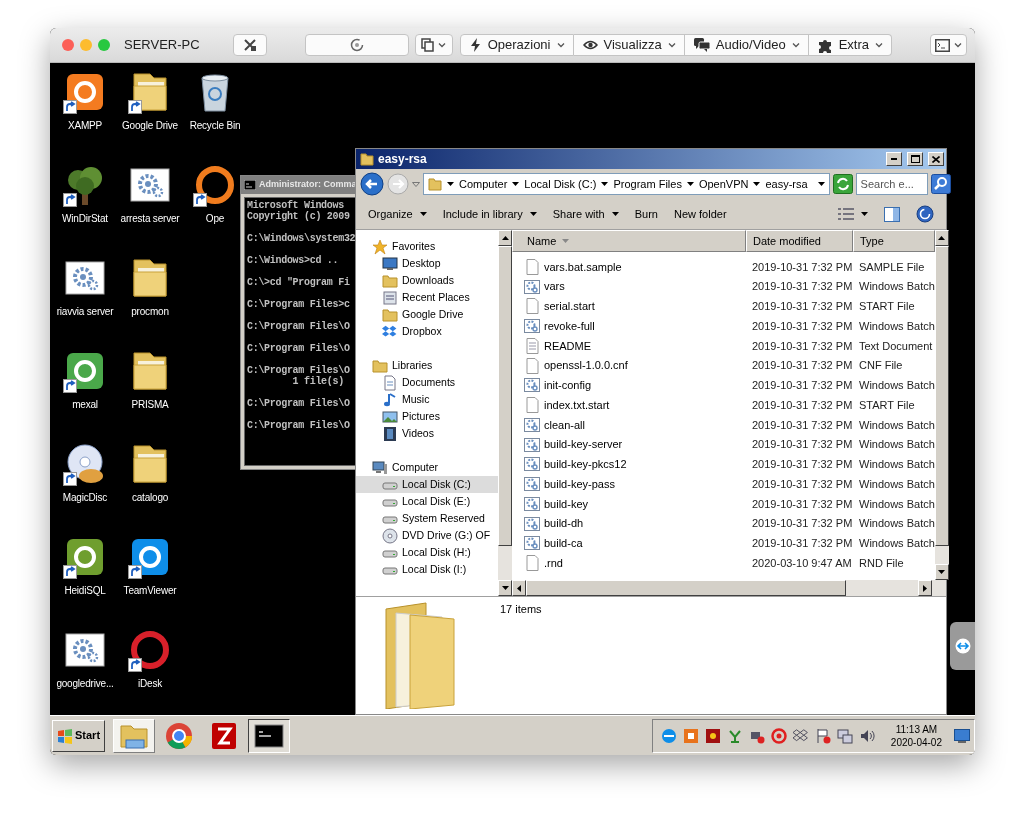  I want to click on nav-item: Local Disk (C:), so click(427, 484).